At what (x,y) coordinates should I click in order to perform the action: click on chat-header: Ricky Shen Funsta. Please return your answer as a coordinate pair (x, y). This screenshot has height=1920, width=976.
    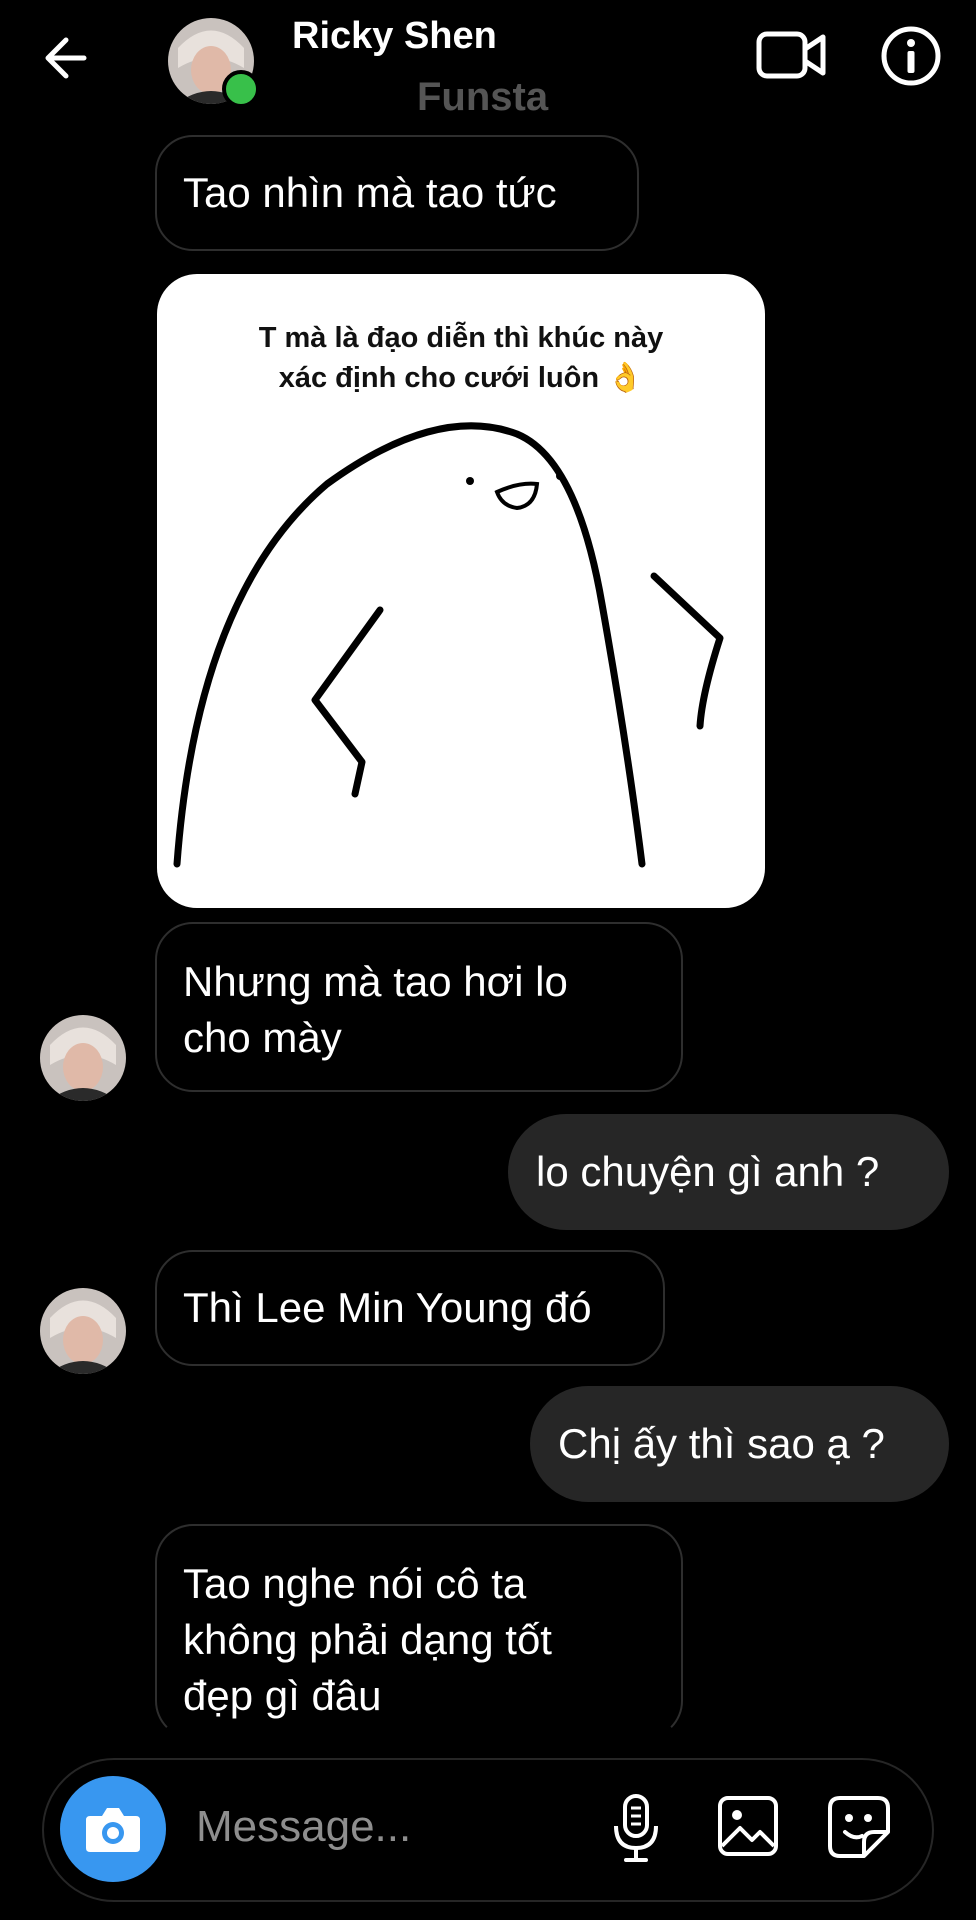
    Looking at the image, I should click on (488, 67).